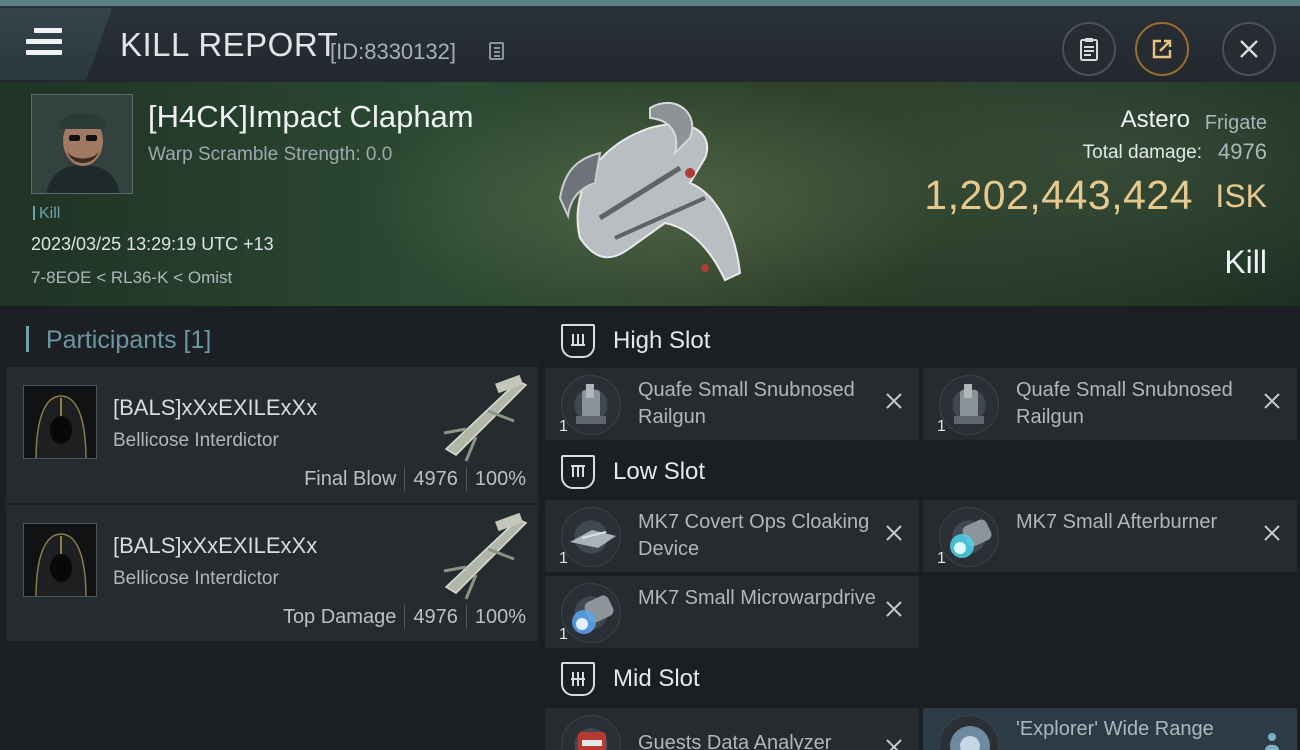 This screenshot has height=750, width=1300. I want to click on module-card: 'Explorer' Wide Range, so click(1110, 729).